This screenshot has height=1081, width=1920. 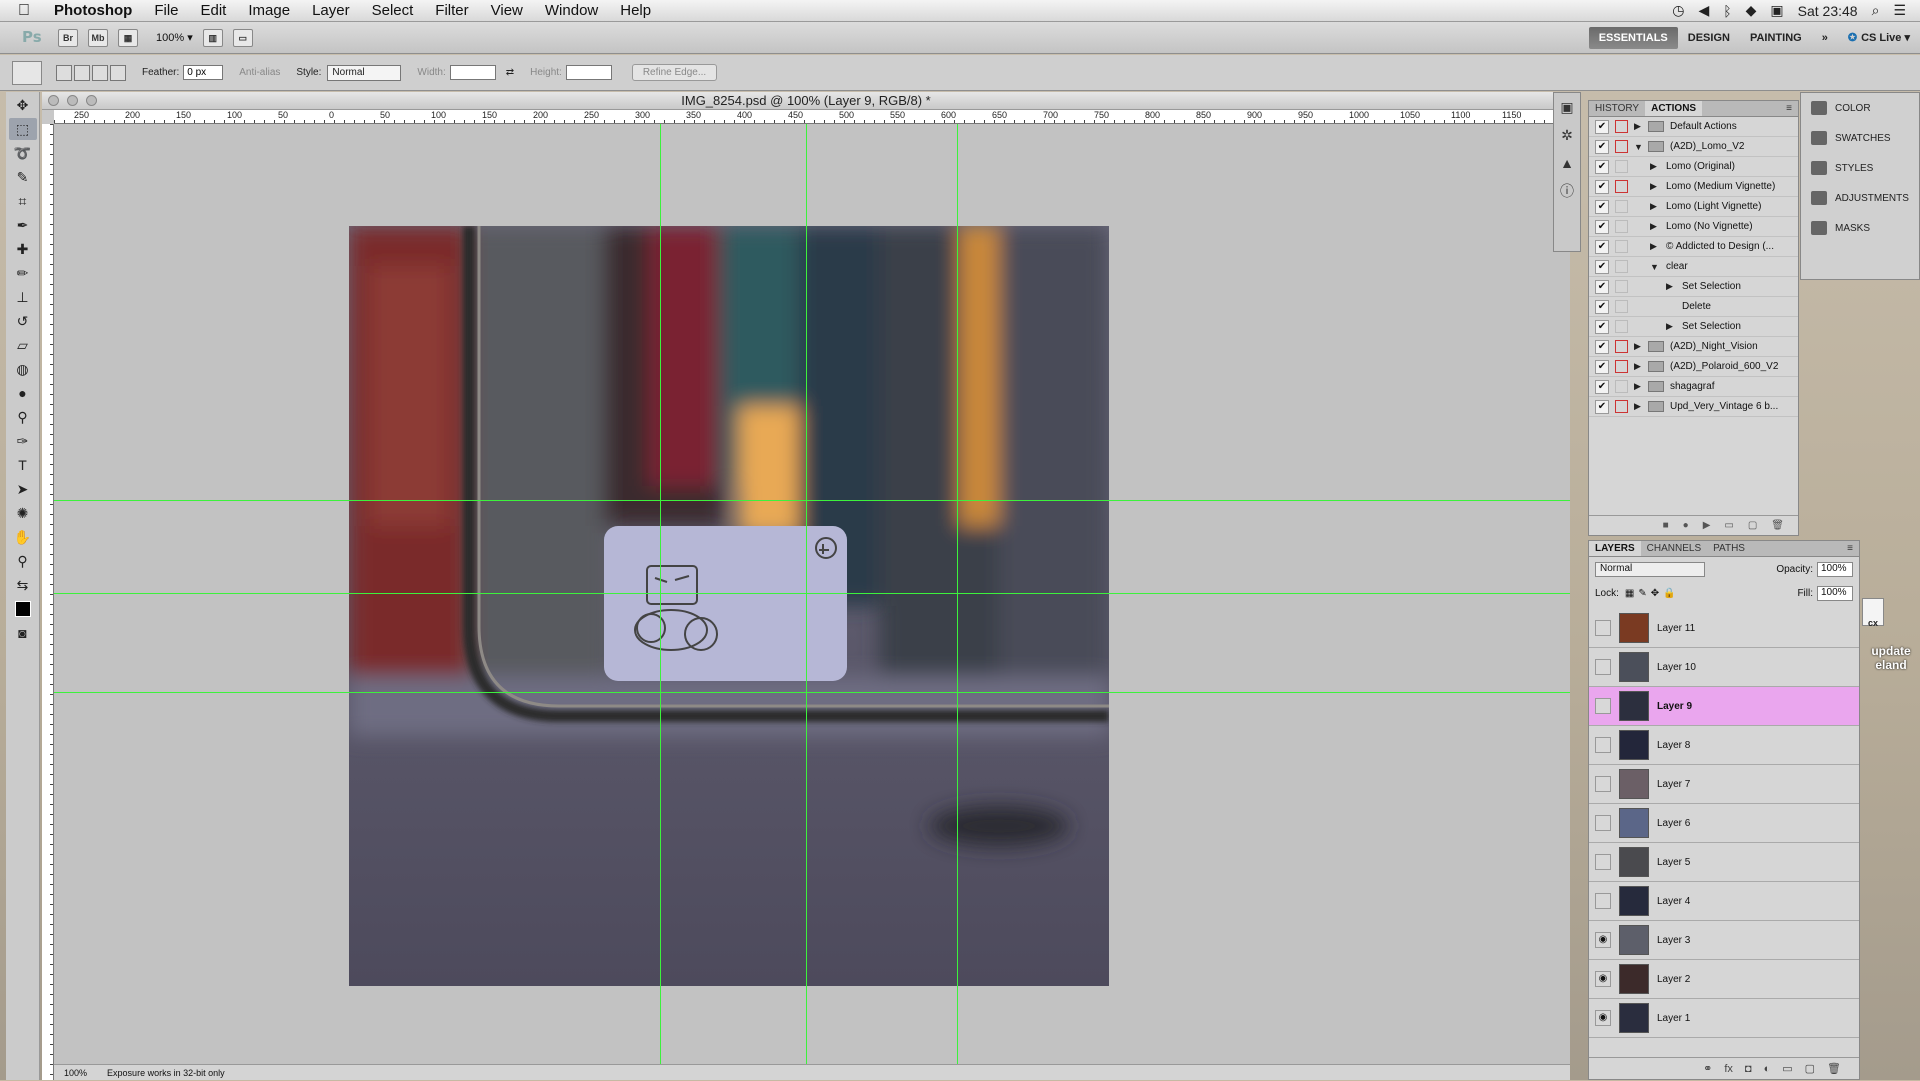 I want to click on lasso-tool-icon: ➰, so click(x=23, y=153).